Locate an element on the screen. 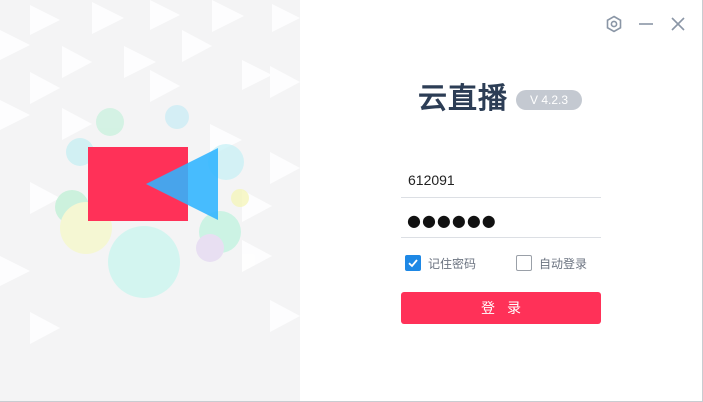 This screenshot has height=402, width=703. remember-password-option: 记住密码 is located at coordinates (440, 263).